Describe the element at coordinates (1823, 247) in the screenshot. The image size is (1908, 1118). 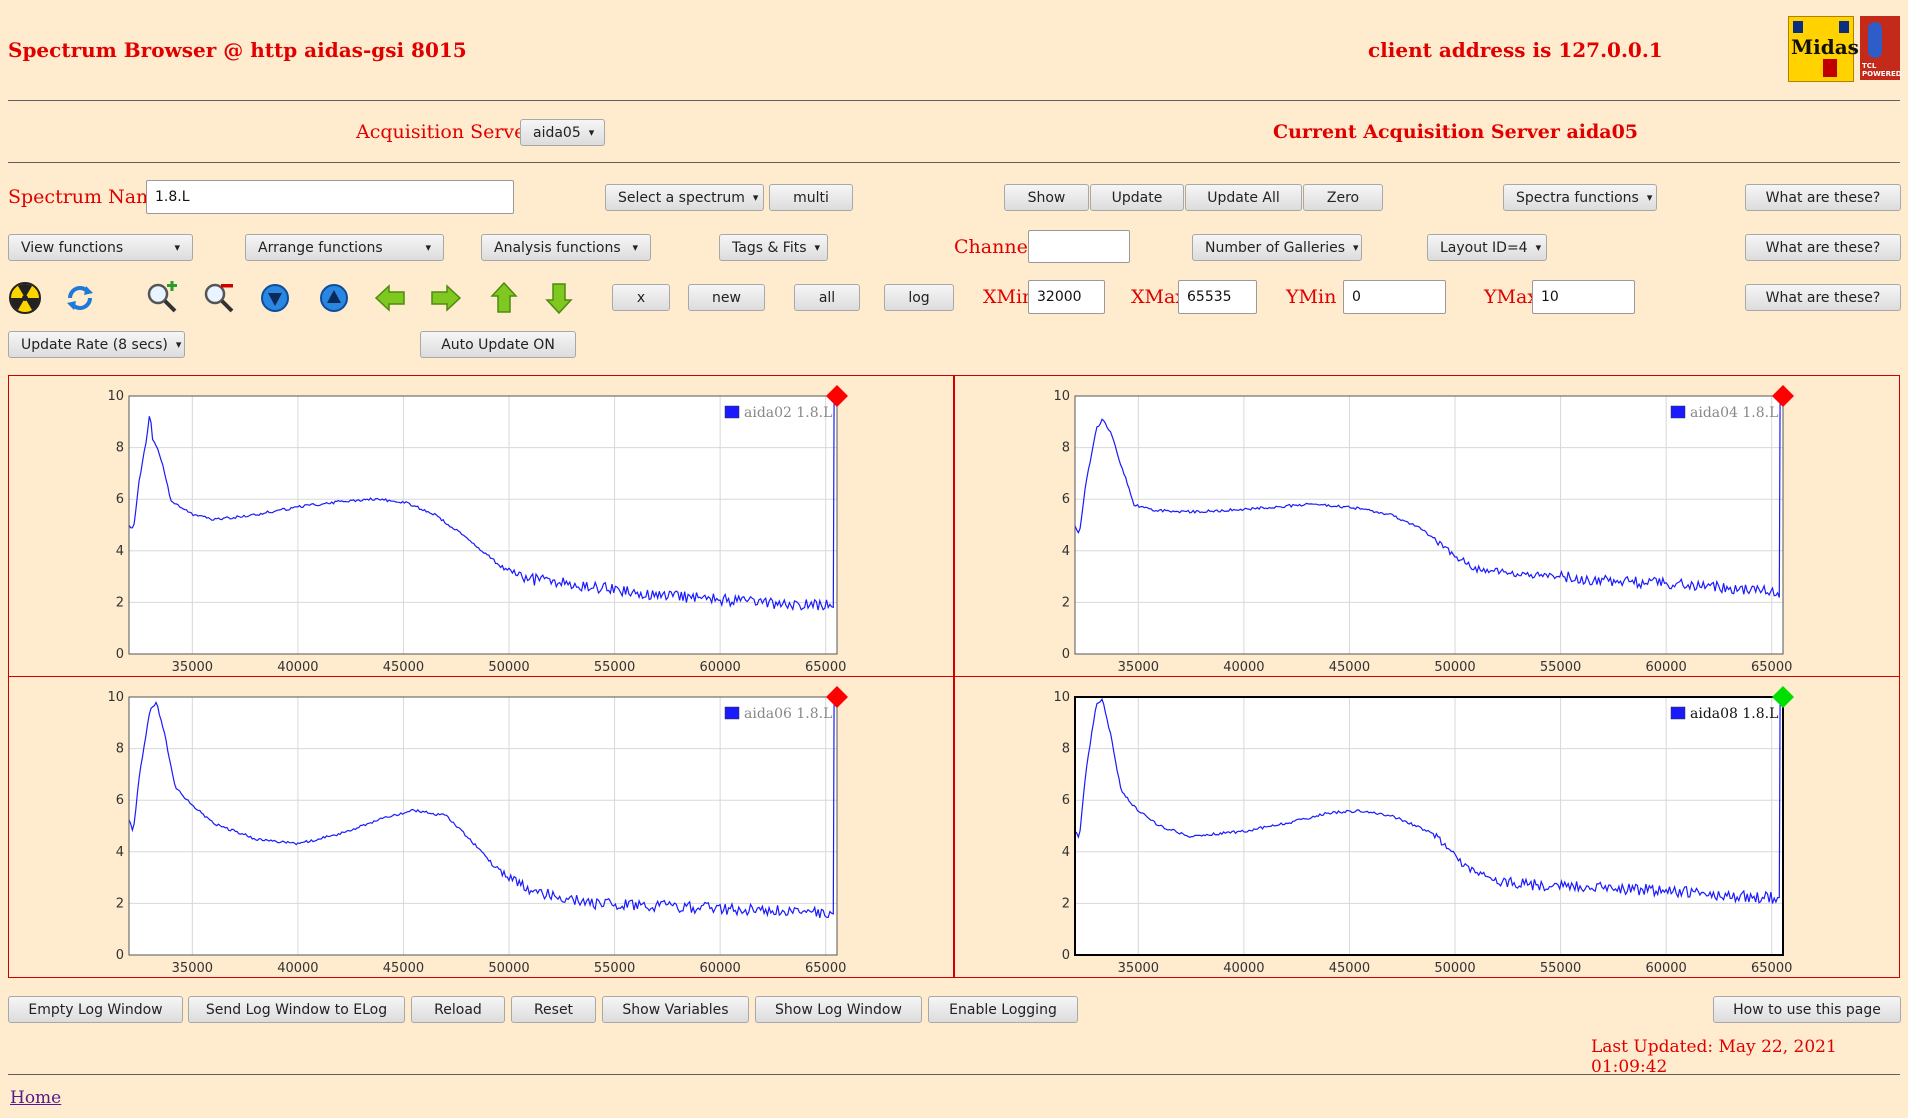
I see `what-are-these-button-2: What are these?` at that location.